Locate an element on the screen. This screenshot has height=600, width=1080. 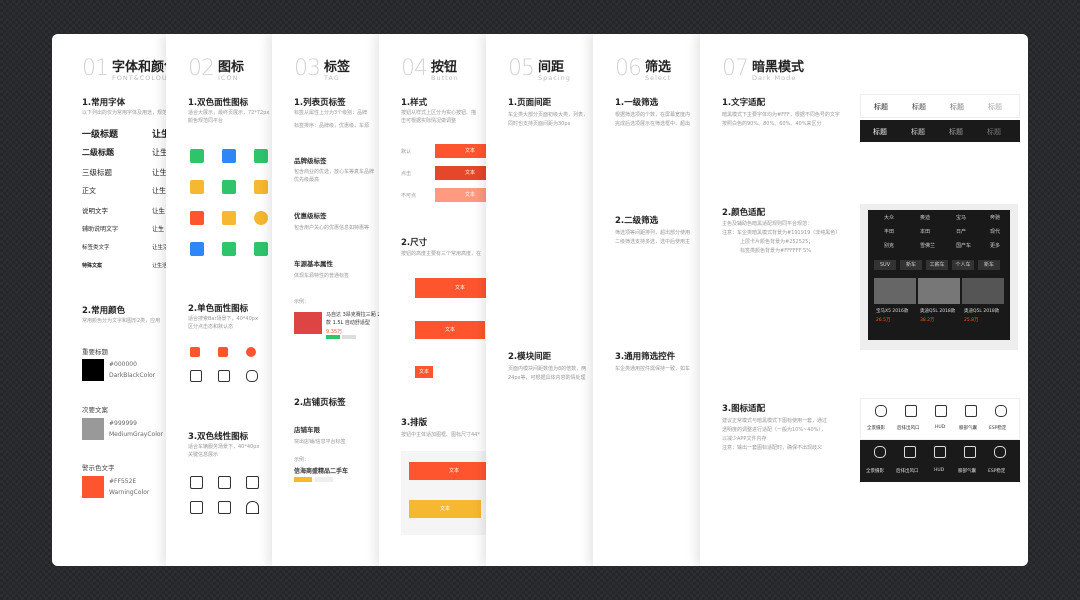
font-sample: 标签类文字 is located at coordinates (96, 248).